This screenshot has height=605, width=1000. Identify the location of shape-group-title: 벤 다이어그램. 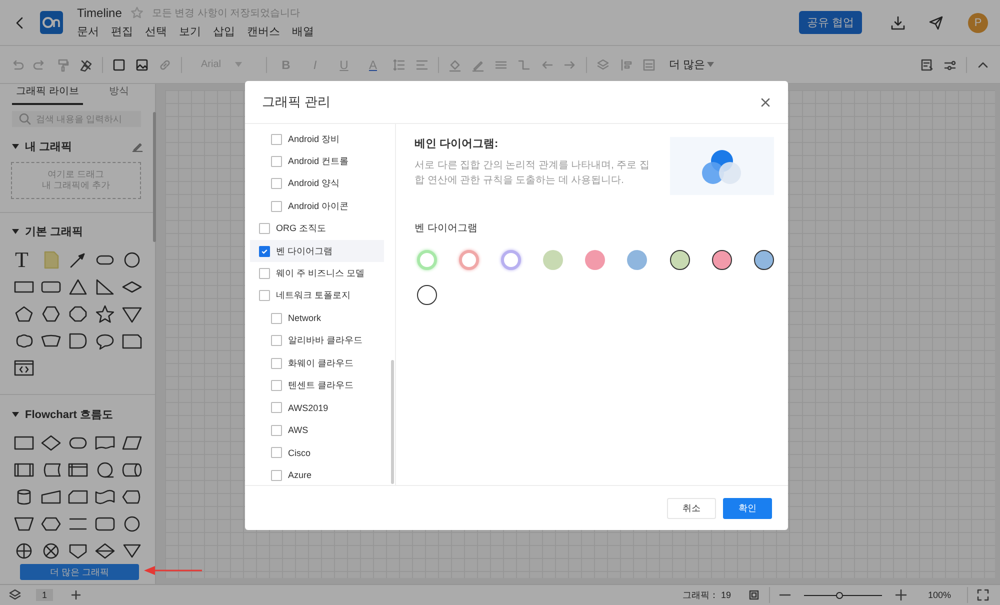
(446, 228).